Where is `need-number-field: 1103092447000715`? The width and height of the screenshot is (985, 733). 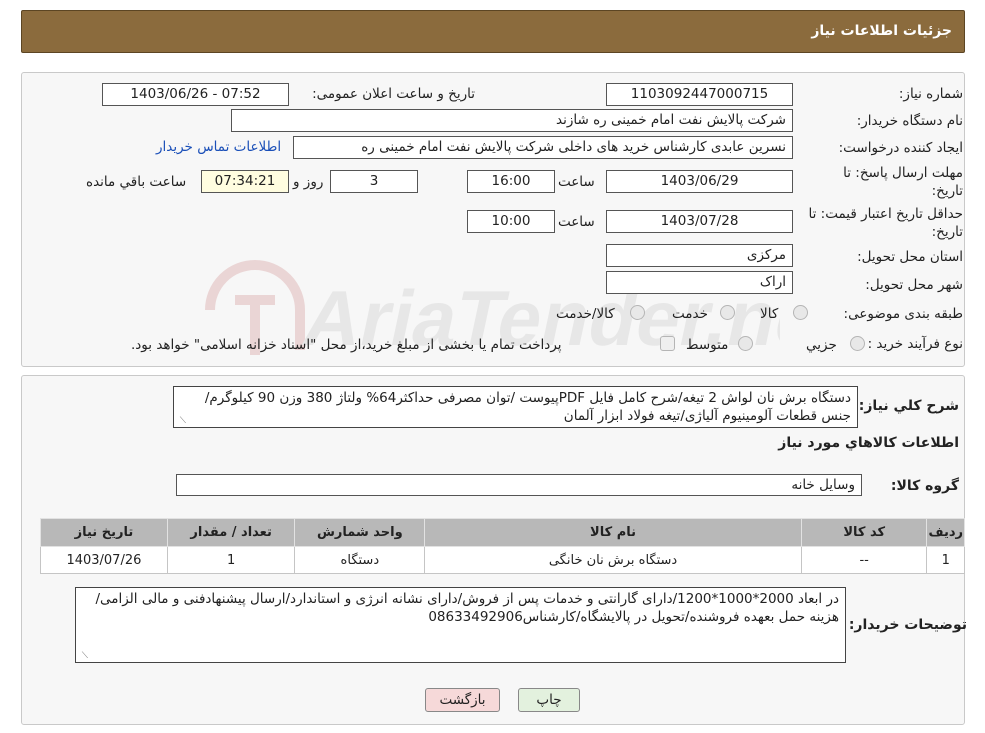
need-number-field: 1103092447000715 is located at coordinates (699, 94).